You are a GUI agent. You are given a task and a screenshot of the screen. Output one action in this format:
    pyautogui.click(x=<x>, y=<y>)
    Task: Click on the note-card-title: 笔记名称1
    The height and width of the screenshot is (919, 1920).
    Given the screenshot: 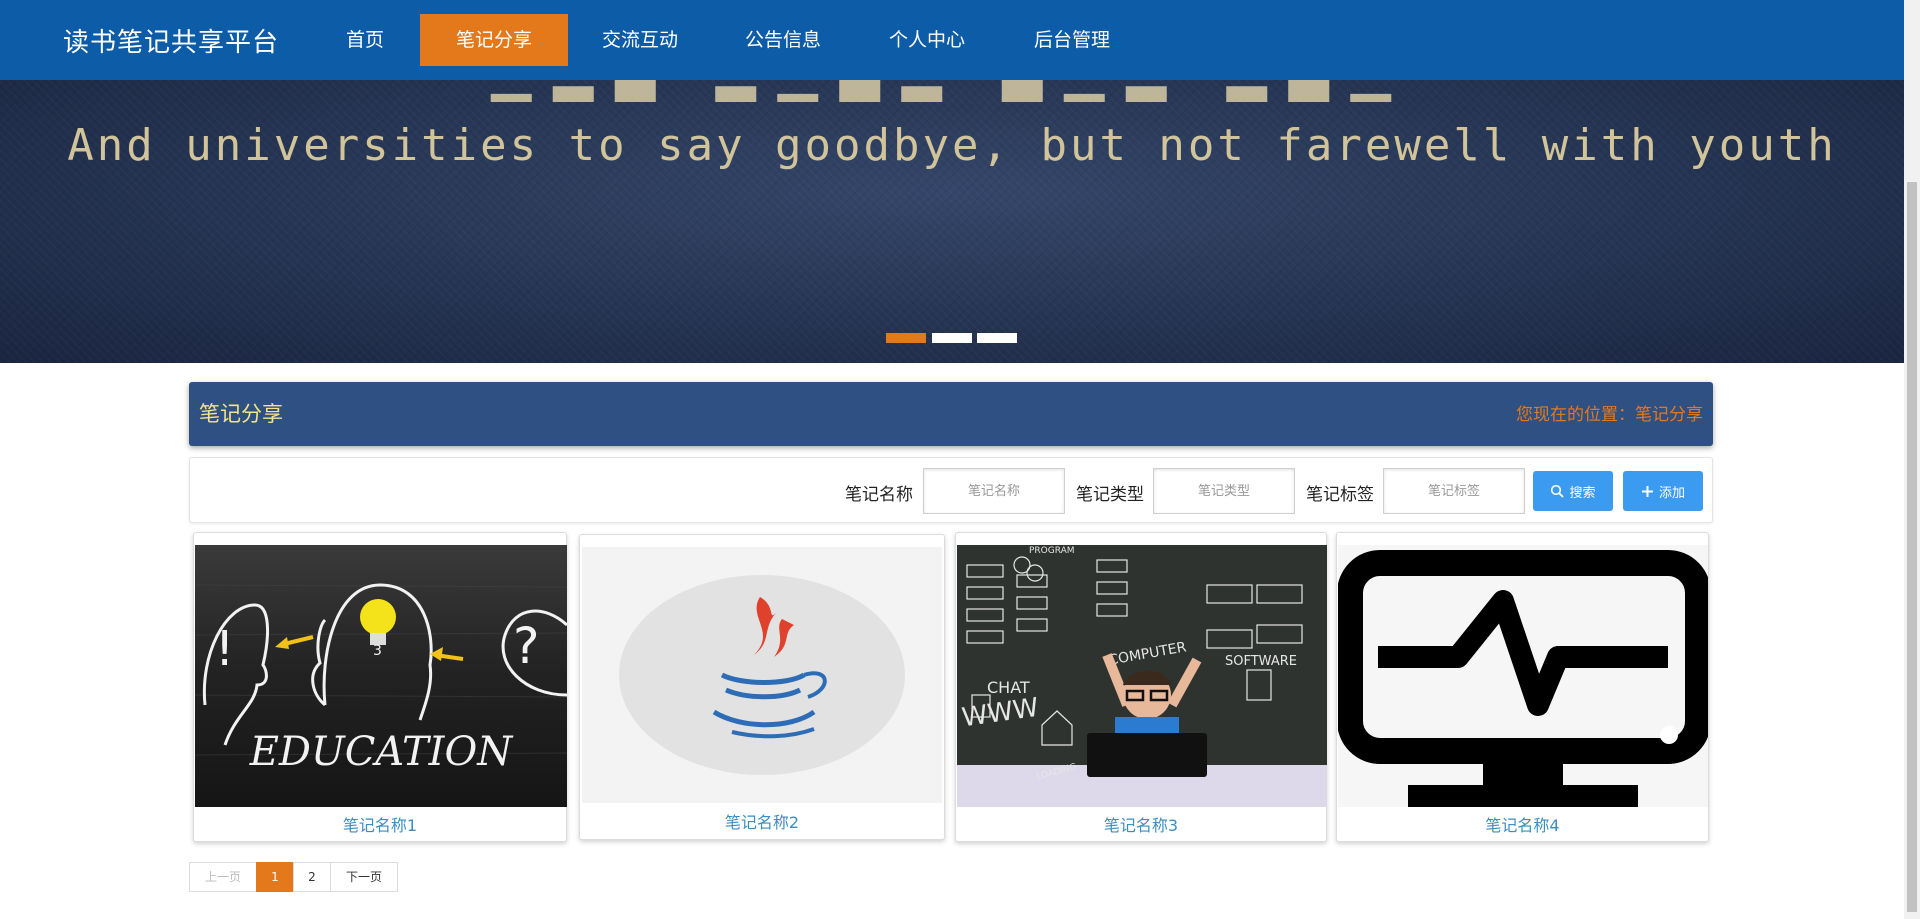 What is the action you would take?
    pyautogui.click(x=380, y=824)
    